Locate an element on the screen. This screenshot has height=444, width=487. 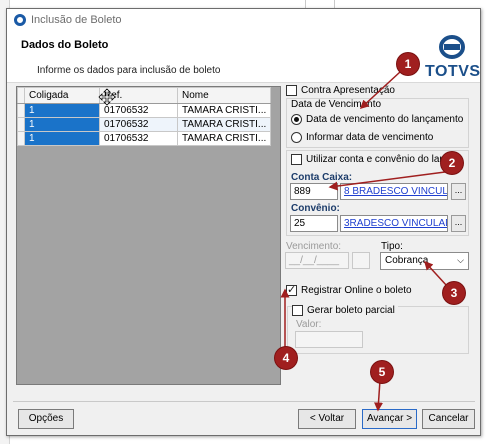
gerar-parcial-checkbox: Gerar boleto parcial is located at coordinates (345, 310).